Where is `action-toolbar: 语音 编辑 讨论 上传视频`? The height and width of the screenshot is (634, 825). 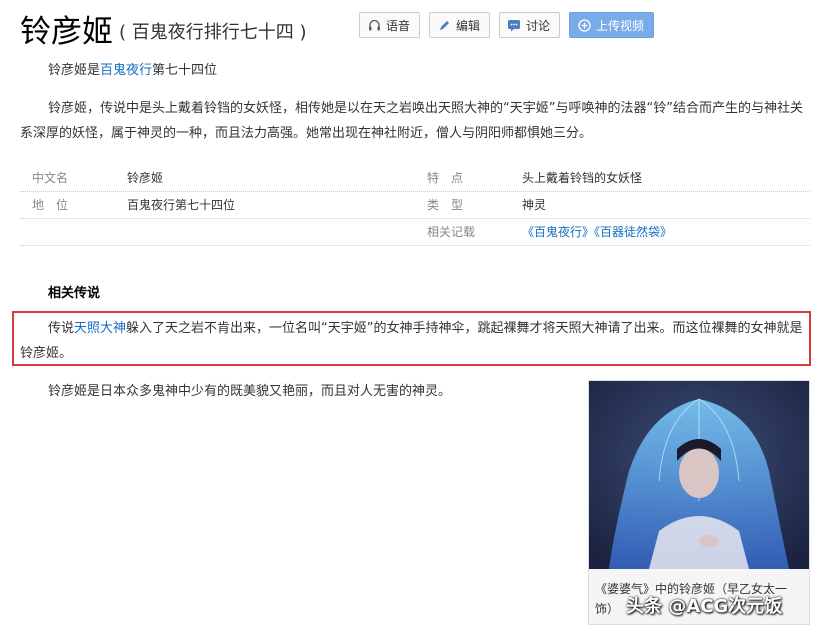 action-toolbar: 语音 编辑 讨论 上传视频 is located at coordinates (511, 25).